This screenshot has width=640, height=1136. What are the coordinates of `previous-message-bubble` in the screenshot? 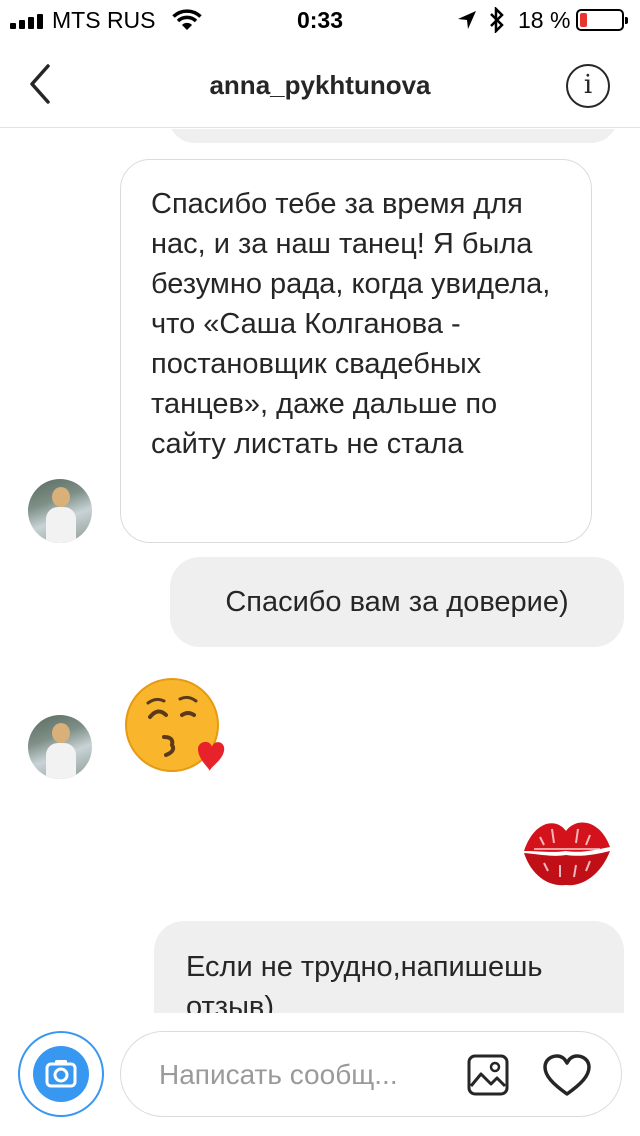 It's located at (393, 136).